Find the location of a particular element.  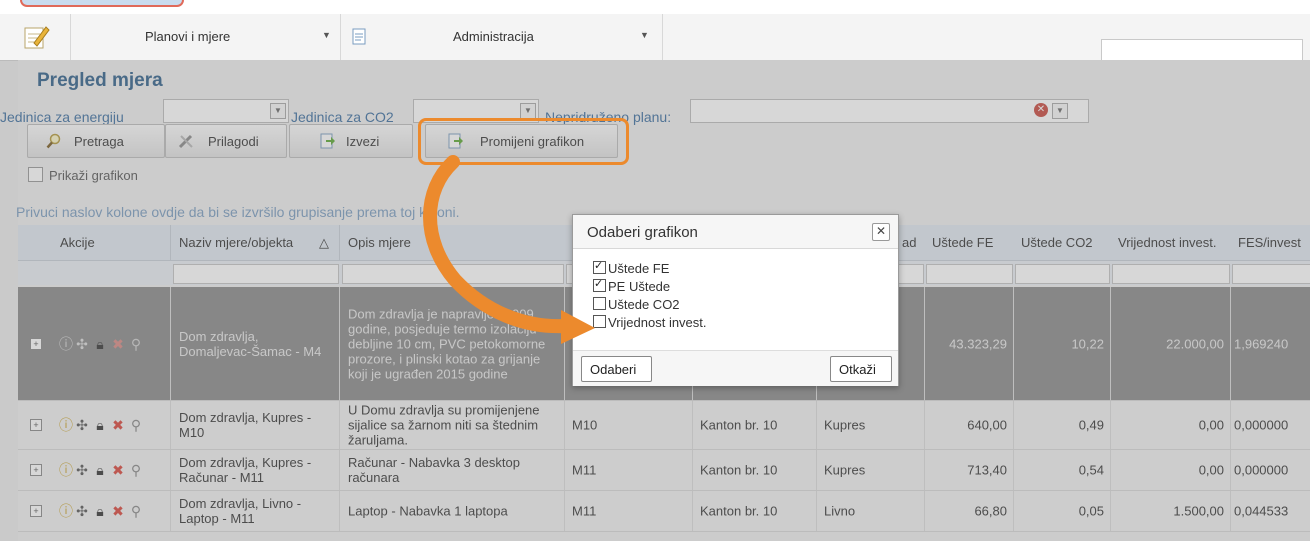

dialog-footer: Odaberi Otkaži is located at coordinates (735, 368).